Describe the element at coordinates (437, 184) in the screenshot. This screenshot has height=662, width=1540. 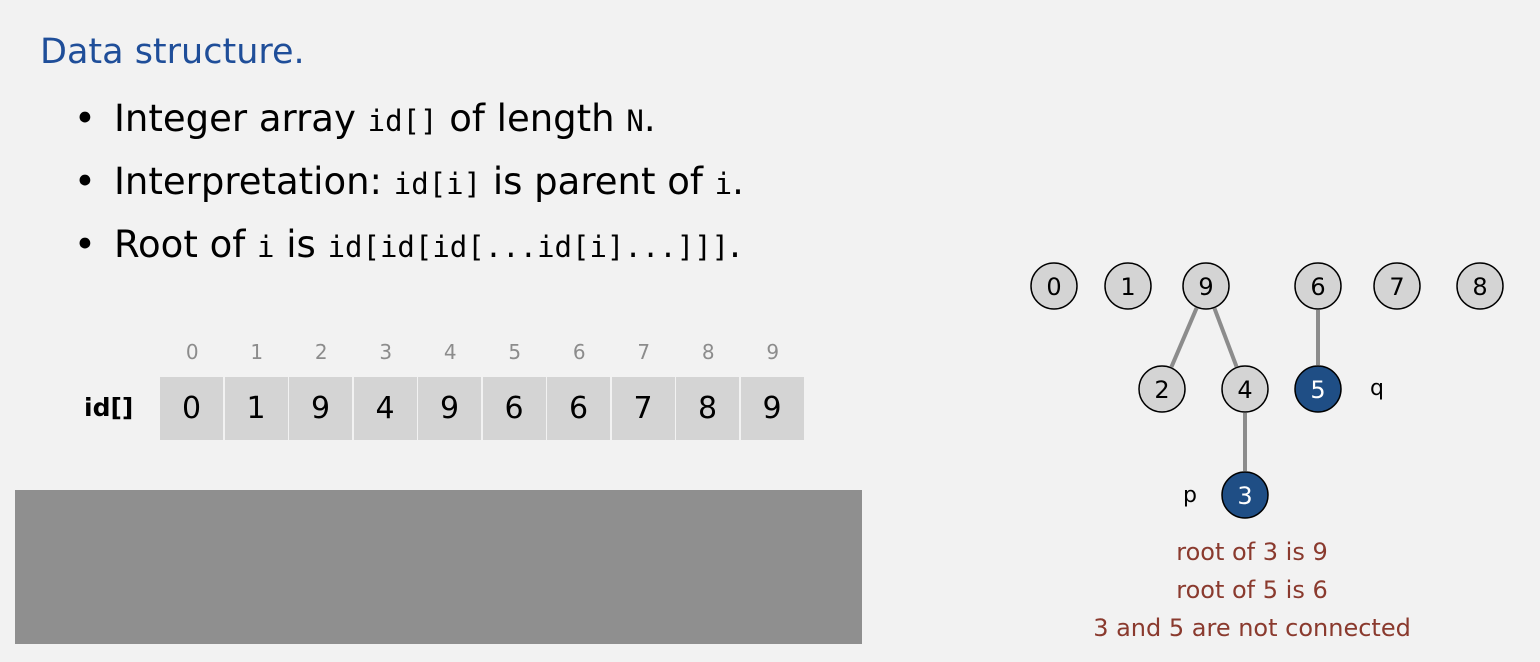
I see `bullet-code: id[i]` at that location.